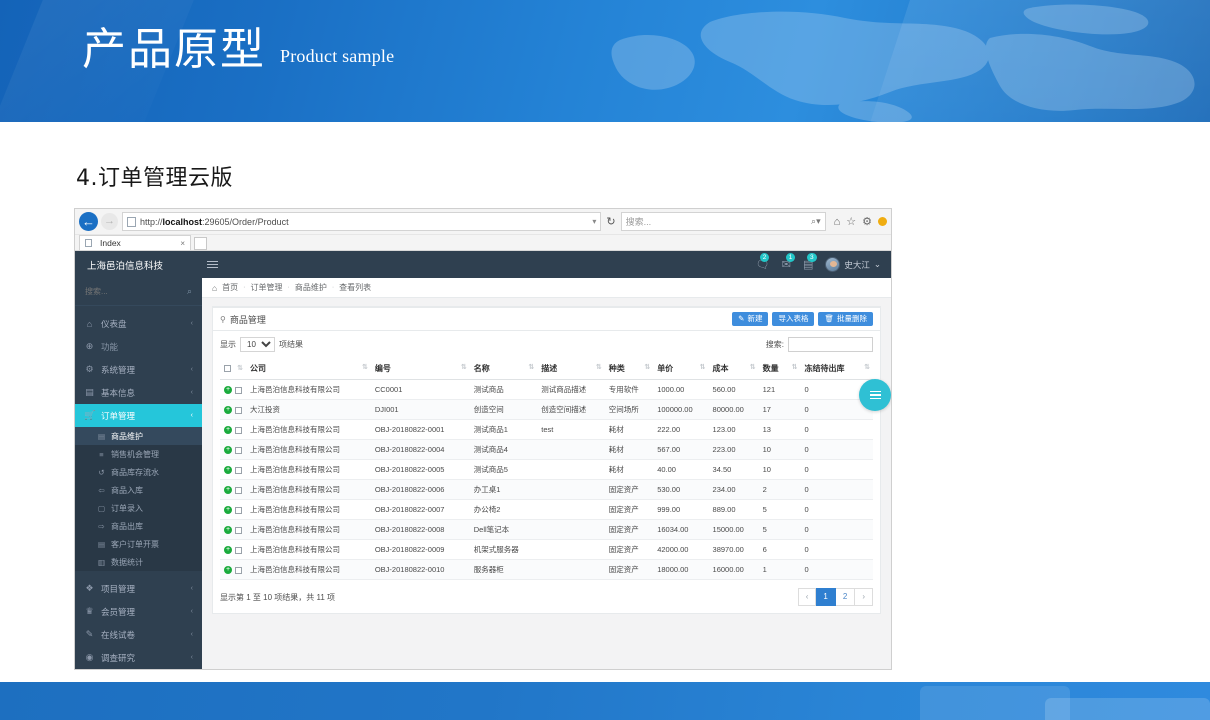 The width and height of the screenshot is (1210, 720). Describe the element at coordinates (138, 588) in the screenshot. I see `sidebar-item-project-management: ❖ 项目管理 ‹` at that location.